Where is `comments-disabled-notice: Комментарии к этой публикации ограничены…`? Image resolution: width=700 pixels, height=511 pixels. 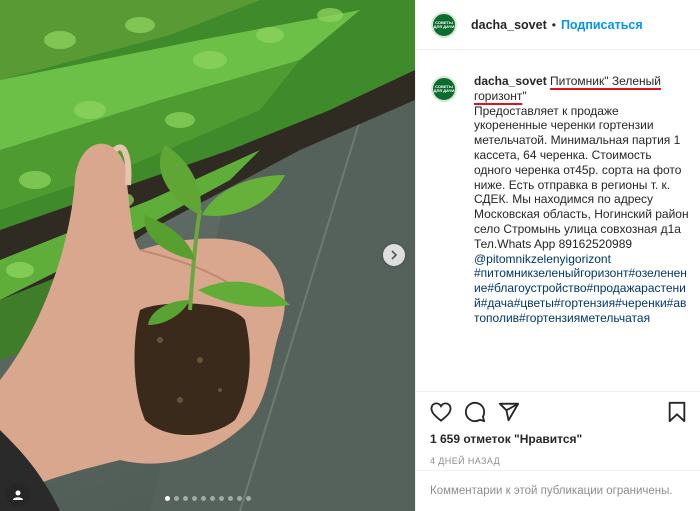
comments-disabled-notice: Комментарии к этой публикации ограничены… is located at coordinates (558, 490).